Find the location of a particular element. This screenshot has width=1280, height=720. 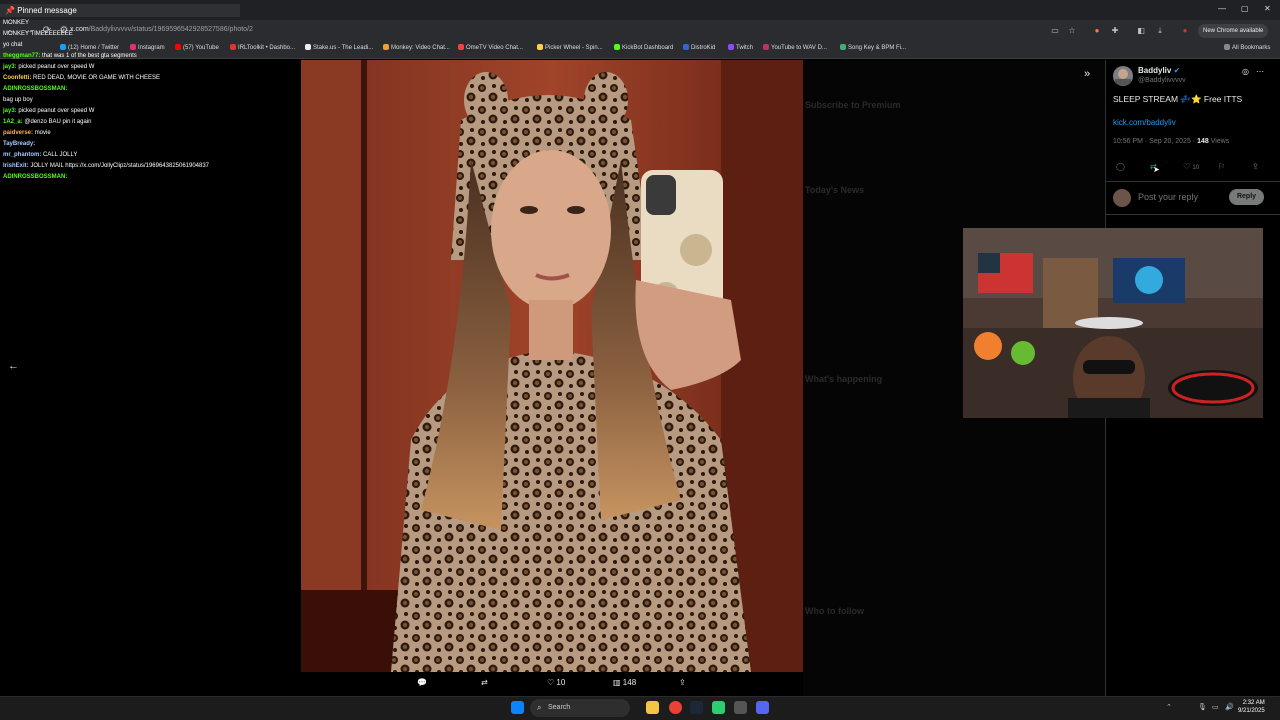

views-button: ▥ 148 is located at coordinates (624, 682).